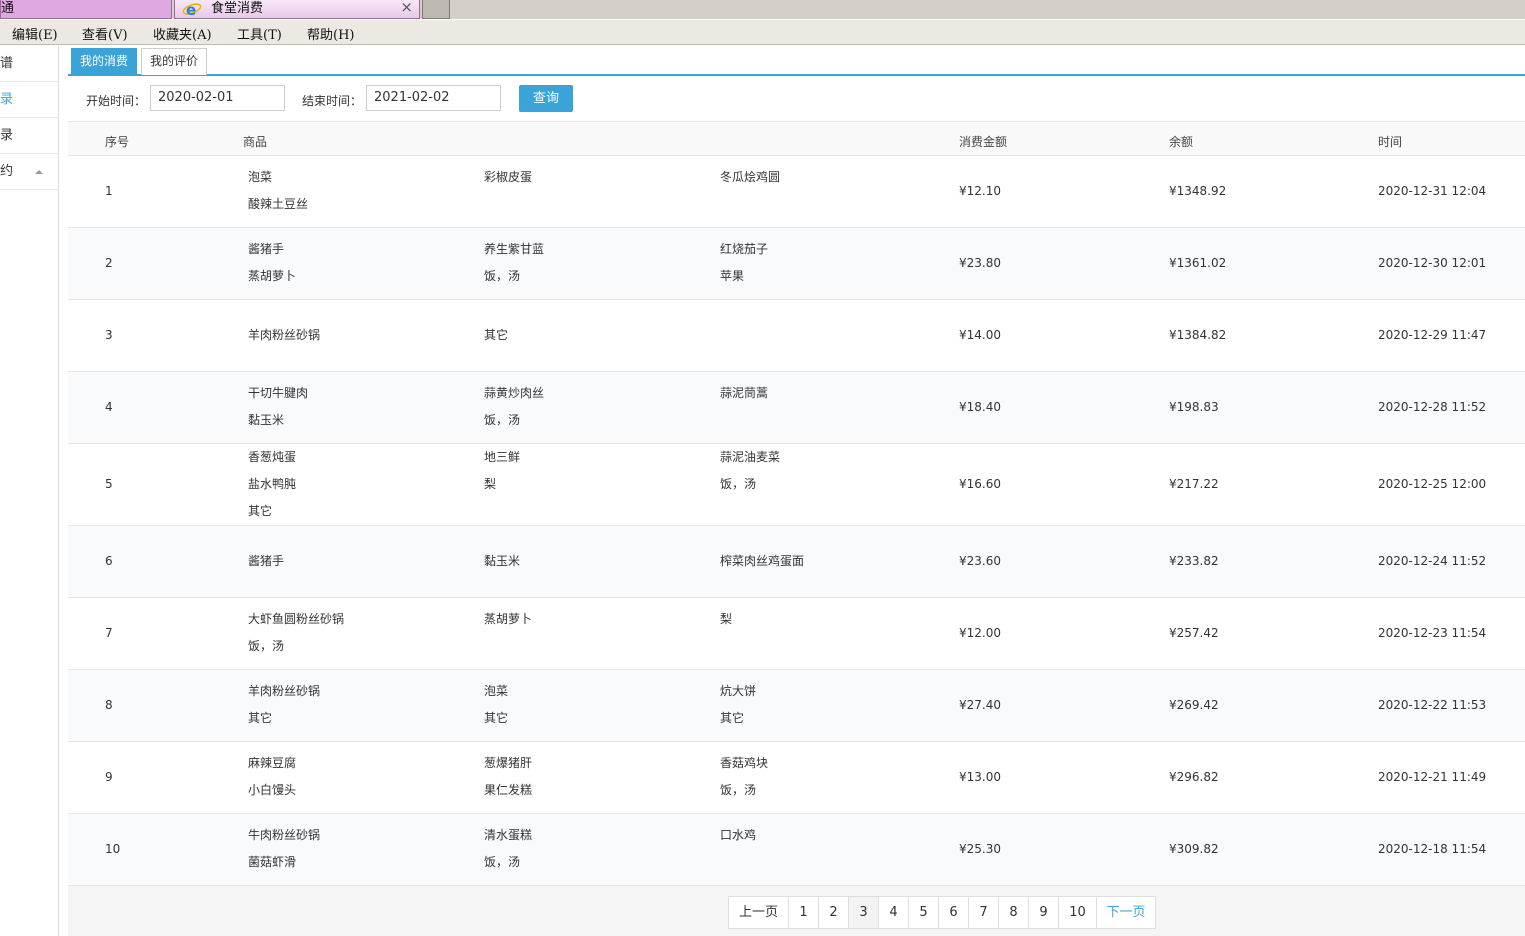  Describe the element at coordinates (864, 912) in the screenshot. I see `page-button: 3` at that location.